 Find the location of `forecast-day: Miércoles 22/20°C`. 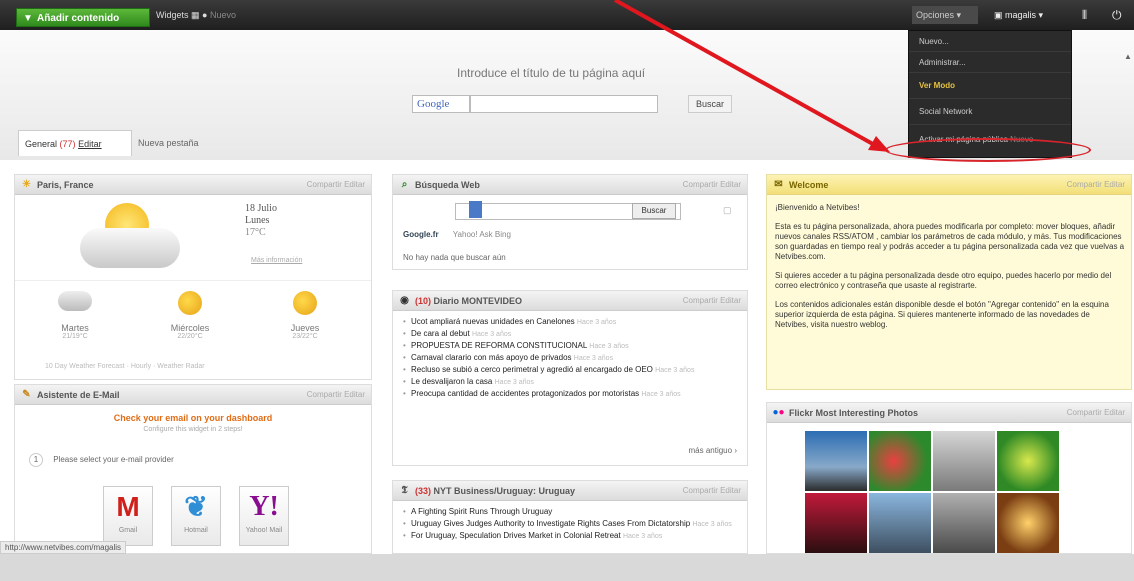

forecast-day: Miércoles 22/20°C is located at coordinates (190, 315).